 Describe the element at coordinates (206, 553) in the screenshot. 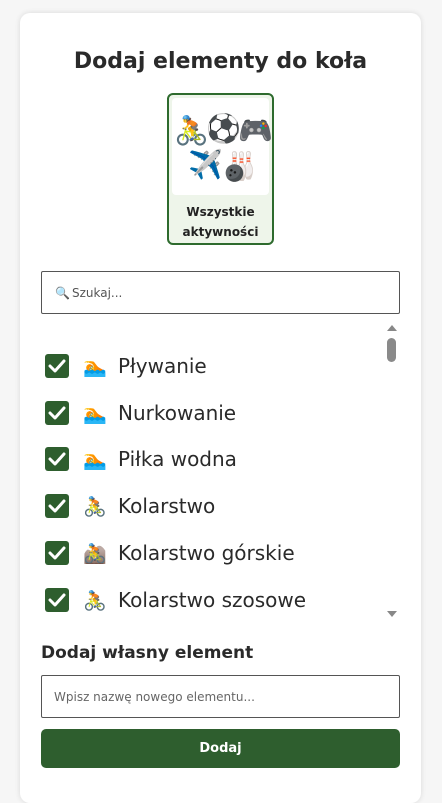

I see `list-item-label: Kolarstwo górskie` at that location.